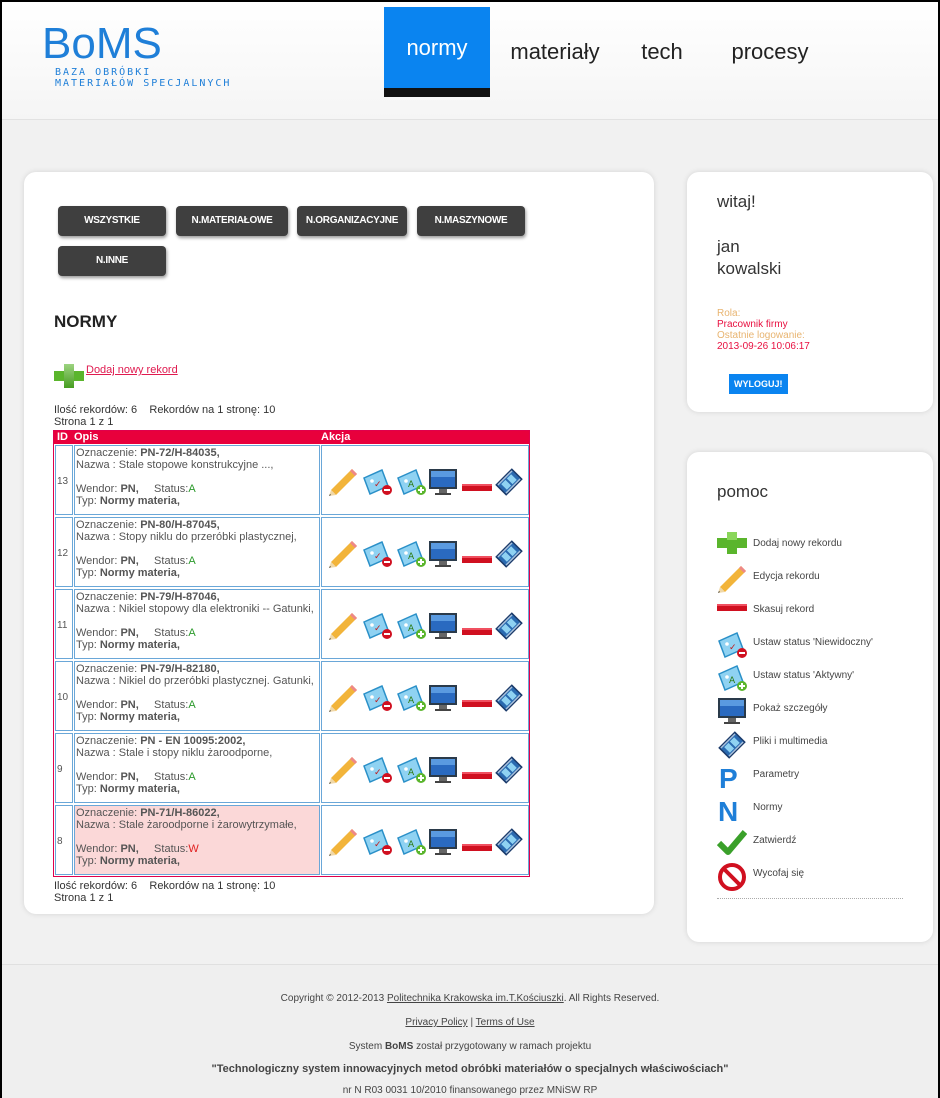 The image size is (940, 1098). Describe the element at coordinates (86, 321) in the screenshot. I see `page-title: NORMY` at that location.